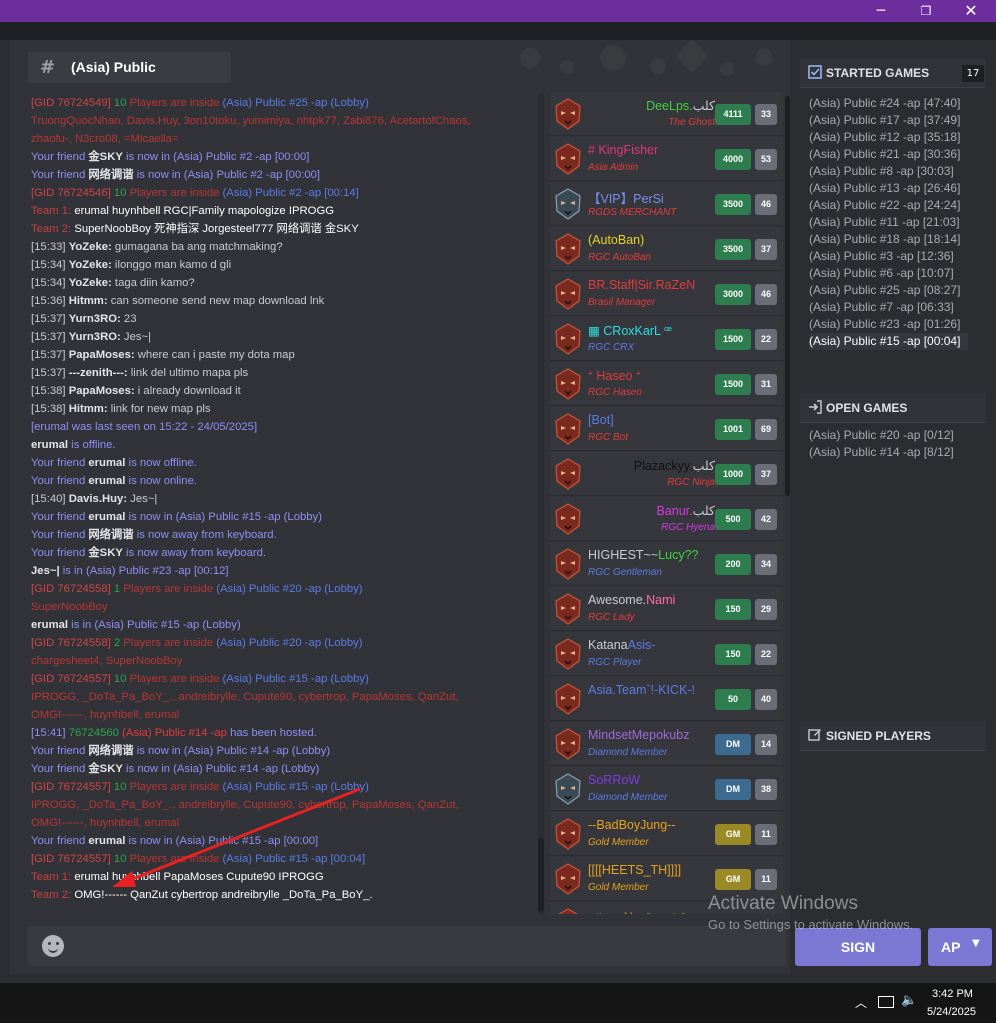  What do you see at coordinates (884, 188) in the screenshot?
I see `started-game-item: (Asia) Public #13 -ap [26:46]` at bounding box center [884, 188].